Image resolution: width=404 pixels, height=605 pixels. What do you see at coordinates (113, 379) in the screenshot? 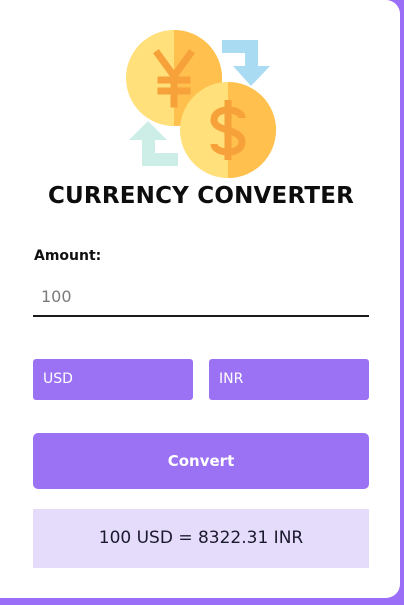
I see `from-currency-select: USD` at bounding box center [113, 379].